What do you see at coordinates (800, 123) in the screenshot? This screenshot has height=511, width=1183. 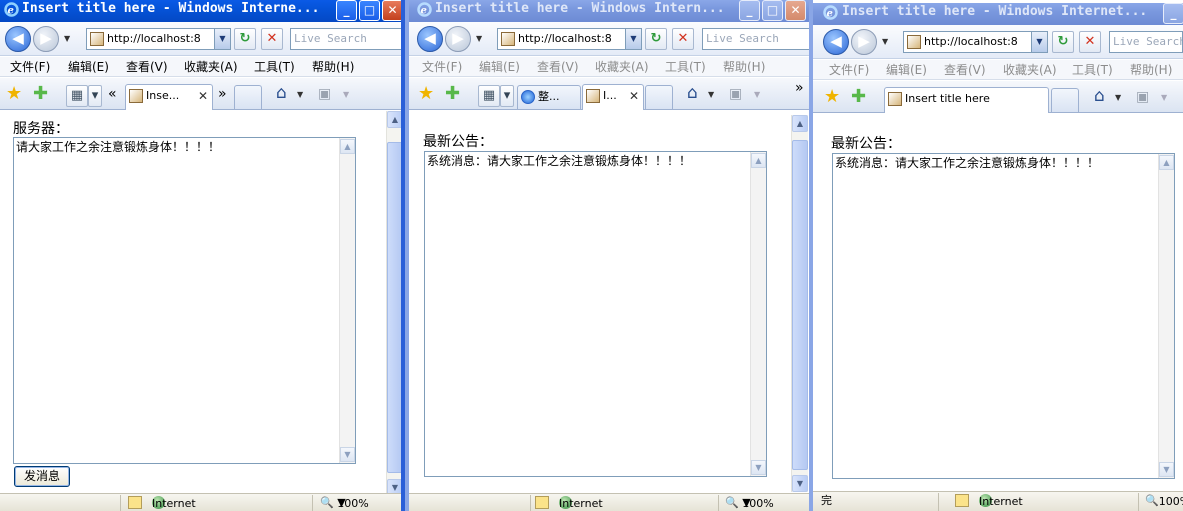 I see `page-scroll-up-icon: ▲` at bounding box center [800, 123].